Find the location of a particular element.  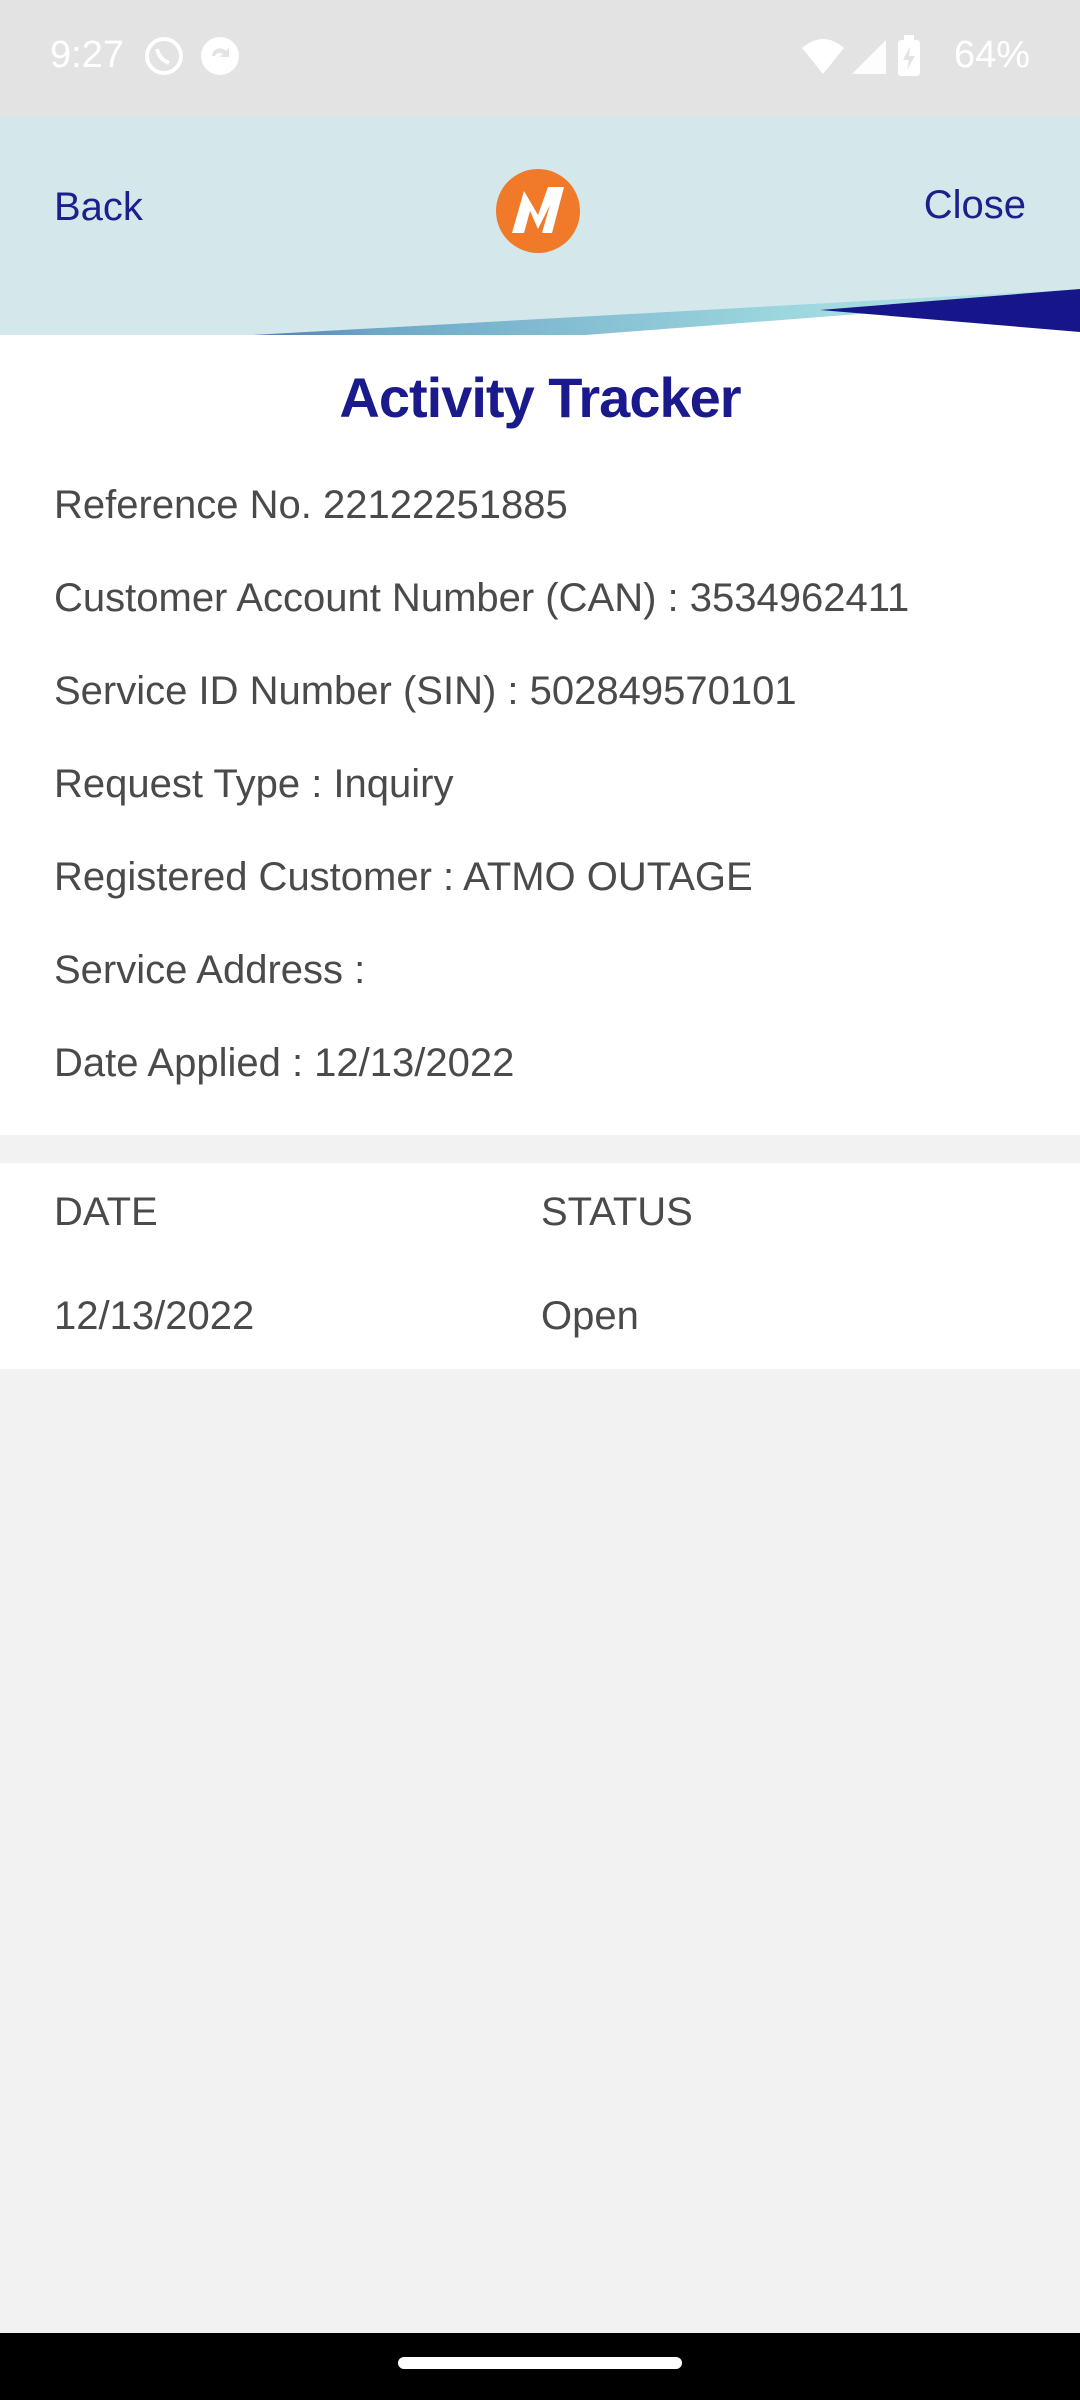

reference-number: Reference No. 22122251885 is located at coordinates (311, 505).